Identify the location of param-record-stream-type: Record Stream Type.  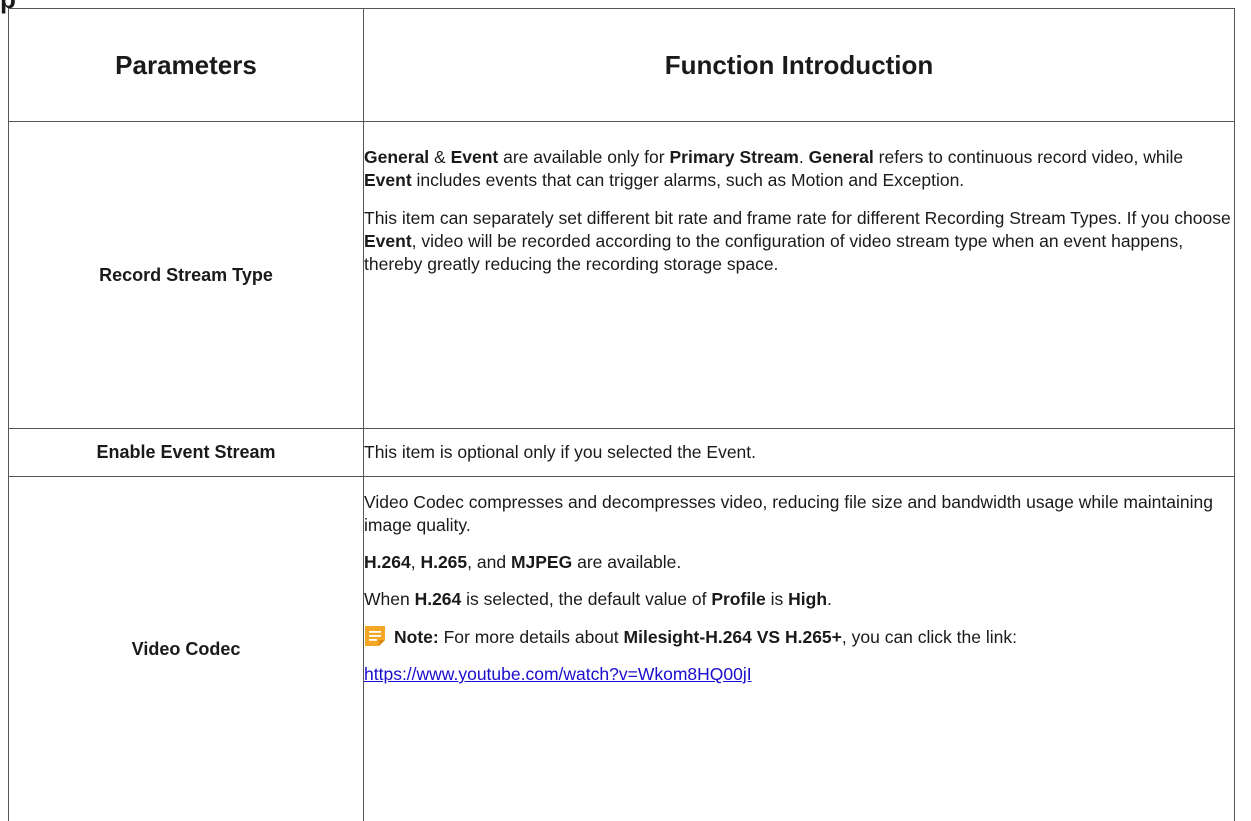
(186, 275).